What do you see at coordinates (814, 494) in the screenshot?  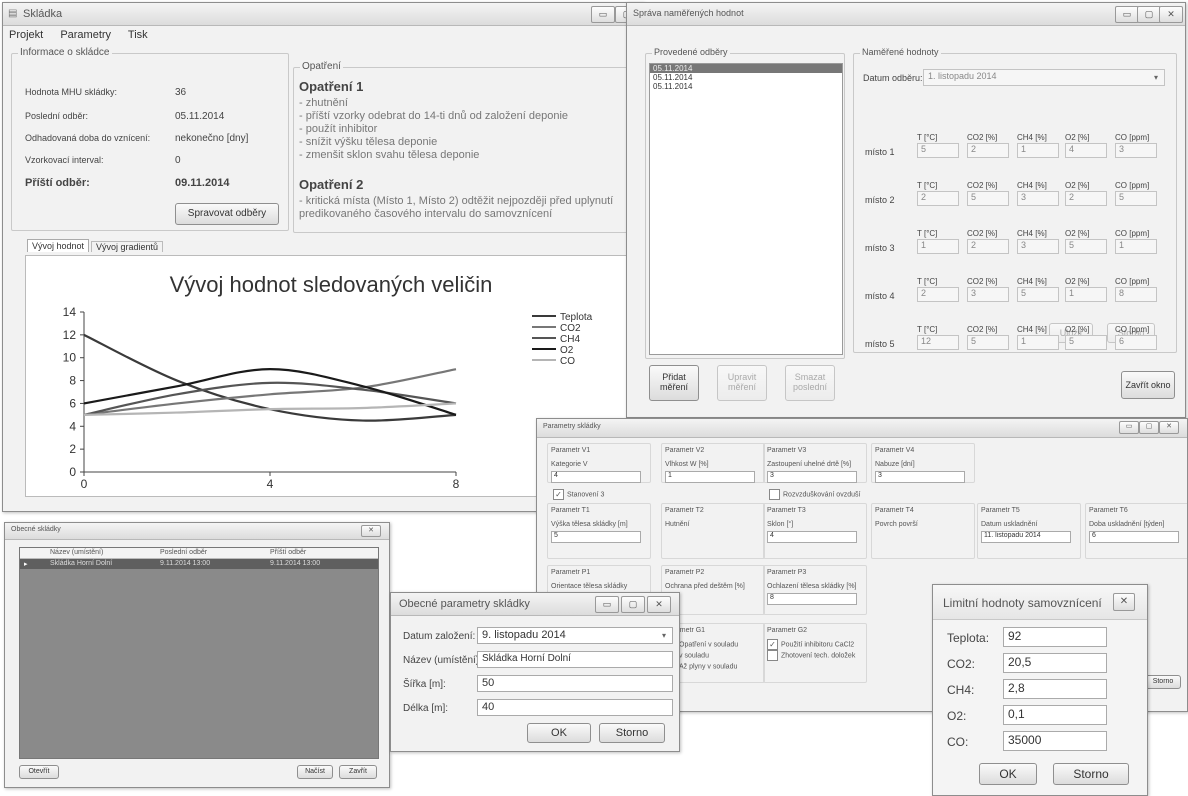 I see `param-v3-check: Rozvzduškování ovzduší` at bounding box center [814, 494].